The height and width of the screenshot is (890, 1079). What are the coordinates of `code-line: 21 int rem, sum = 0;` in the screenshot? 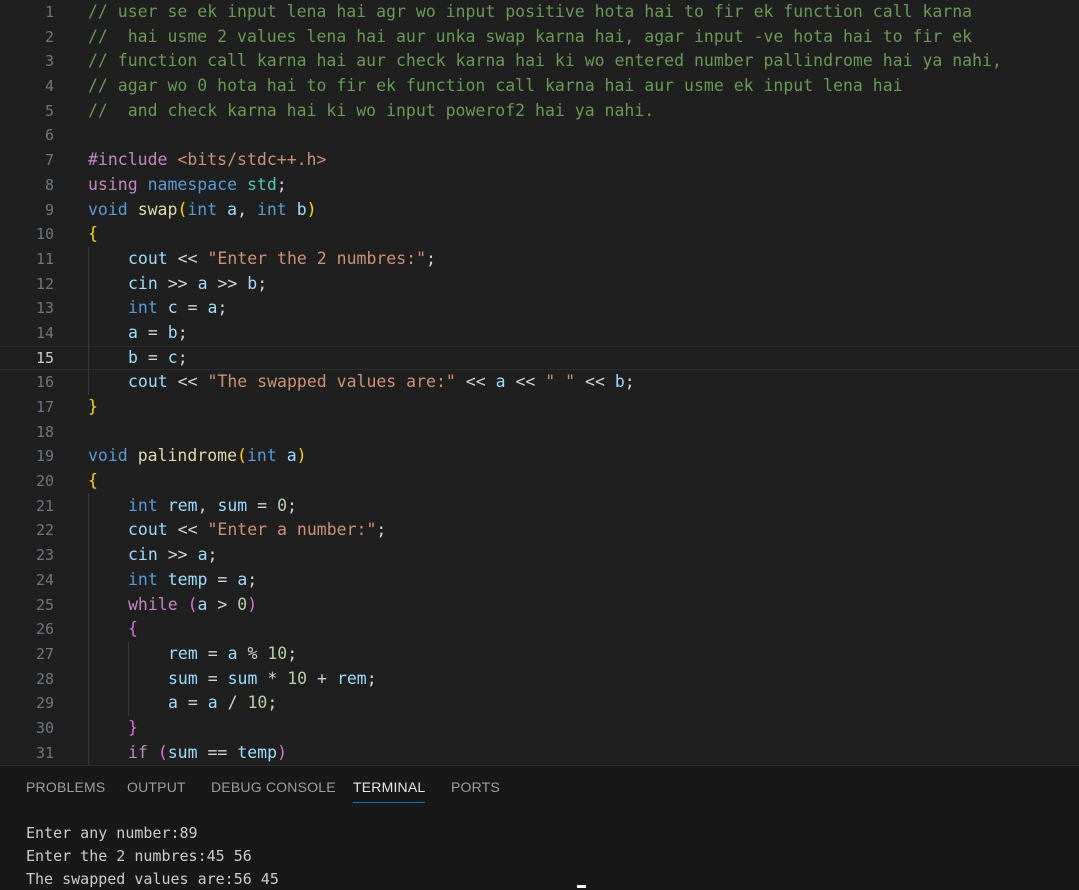 It's located at (539, 506).